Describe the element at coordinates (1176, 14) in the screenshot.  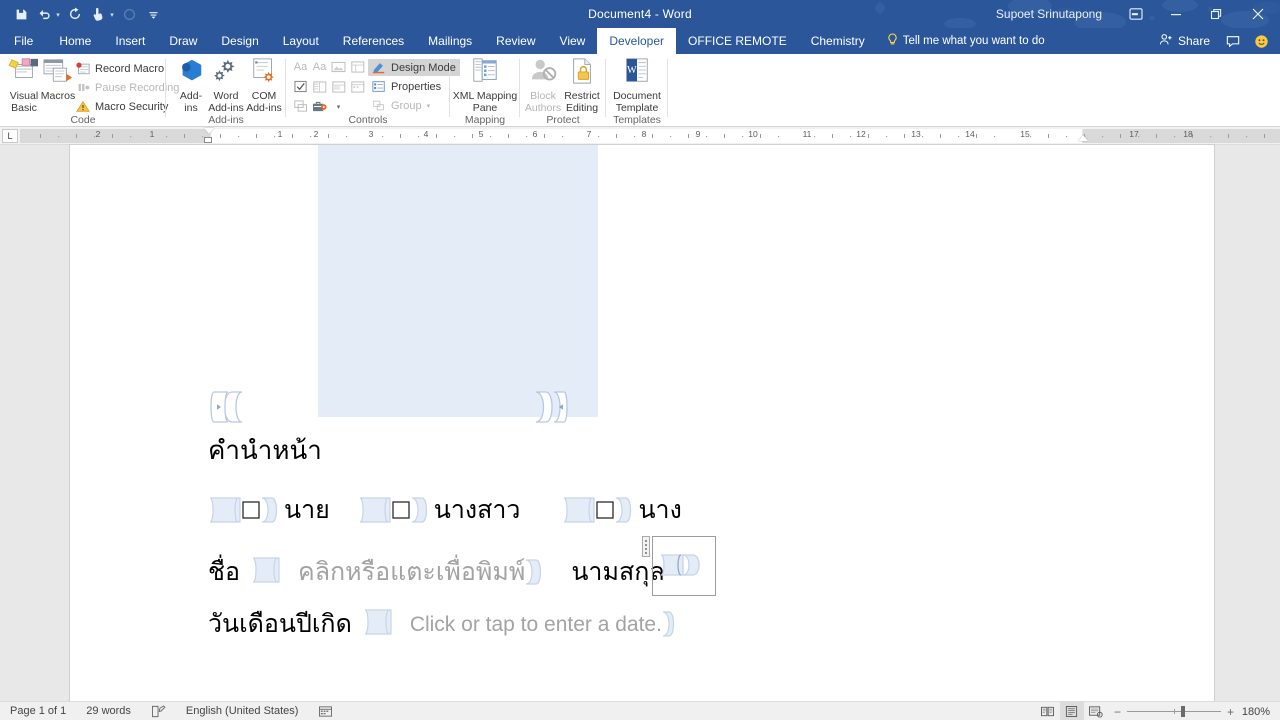
I see `minimize-icon` at that location.